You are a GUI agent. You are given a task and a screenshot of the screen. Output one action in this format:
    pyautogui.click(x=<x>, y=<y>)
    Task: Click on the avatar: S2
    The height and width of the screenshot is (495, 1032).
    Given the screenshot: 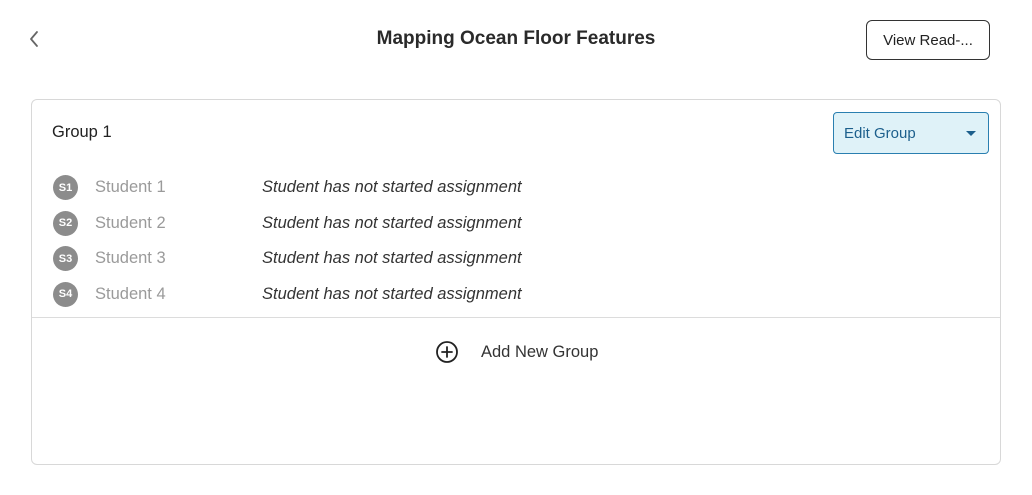 What is the action you would take?
    pyautogui.click(x=65, y=223)
    